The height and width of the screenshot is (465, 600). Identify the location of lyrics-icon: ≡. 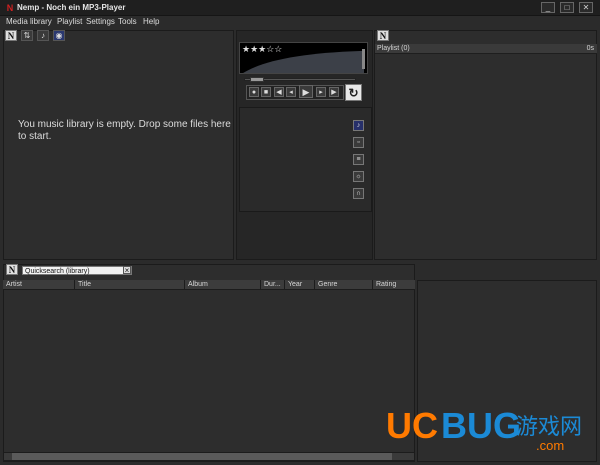
(358, 159).